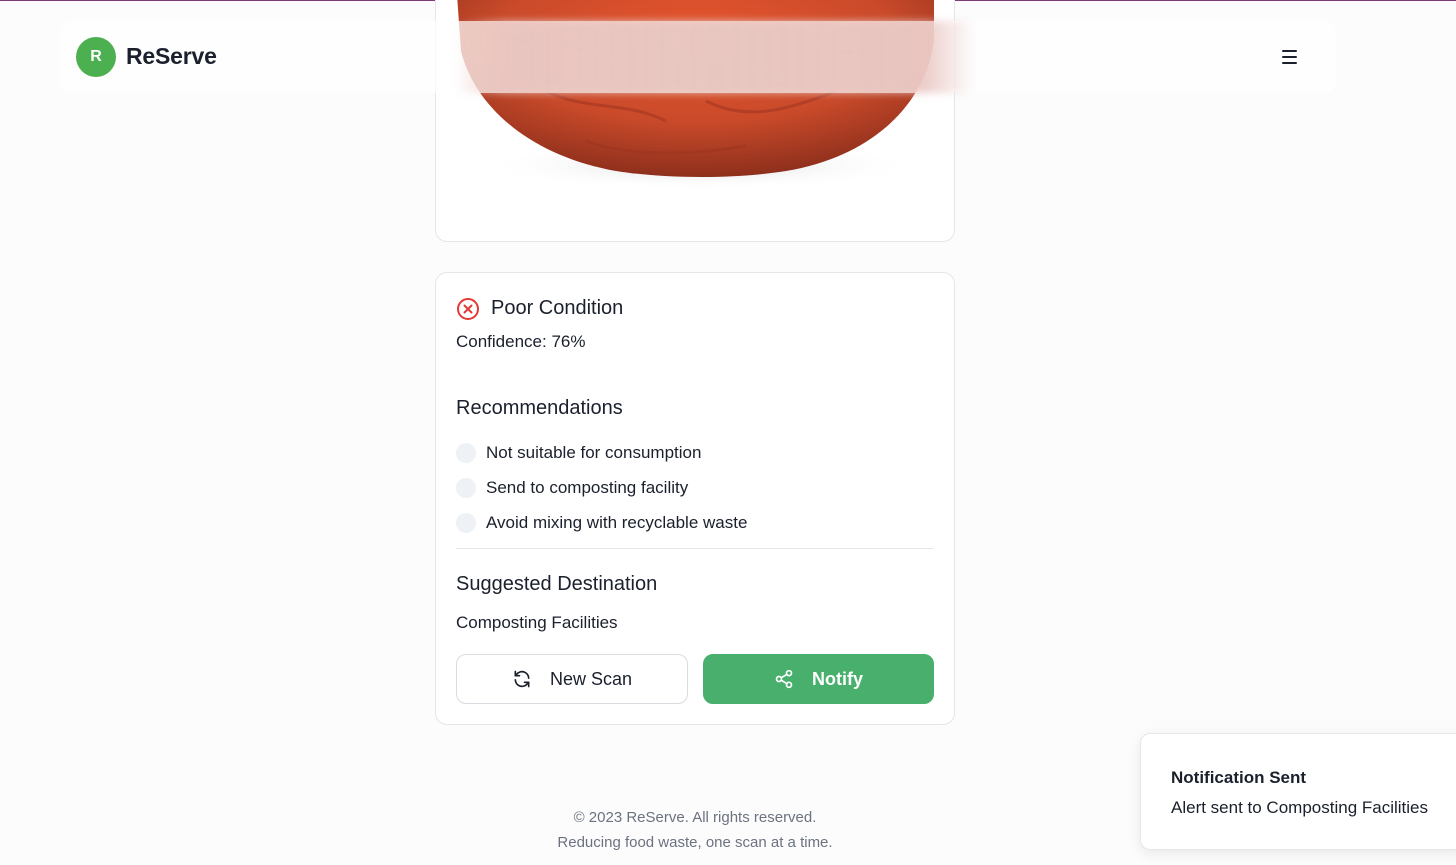  I want to click on notify-button: Notify, so click(818, 679).